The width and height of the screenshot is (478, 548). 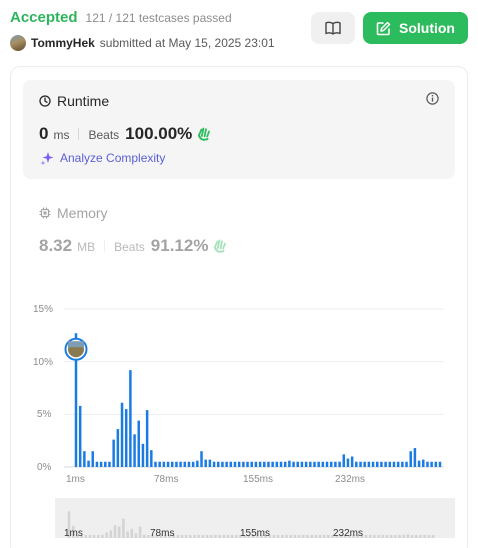 I want to click on memory-metric: 8.32 MB Beats 91.12%, so click(x=133, y=246).